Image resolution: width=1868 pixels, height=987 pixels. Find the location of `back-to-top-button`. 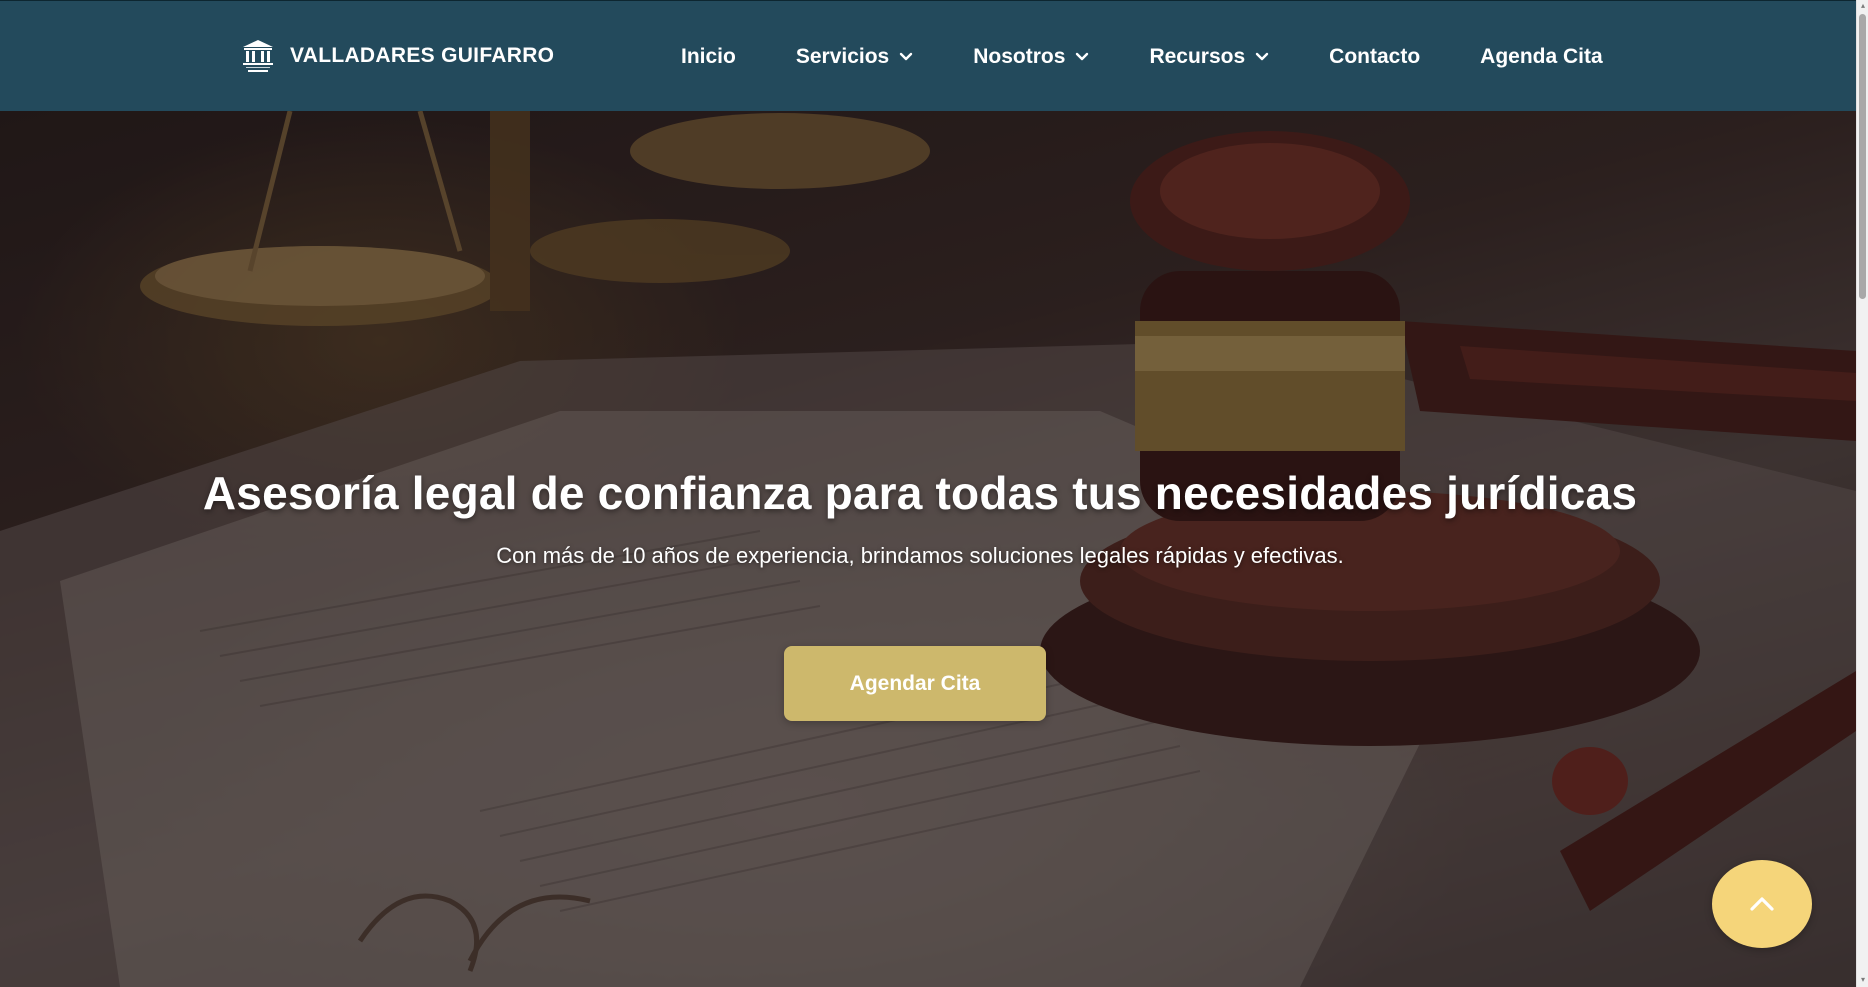

back-to-top-button is located at coordinates (1762, 904).